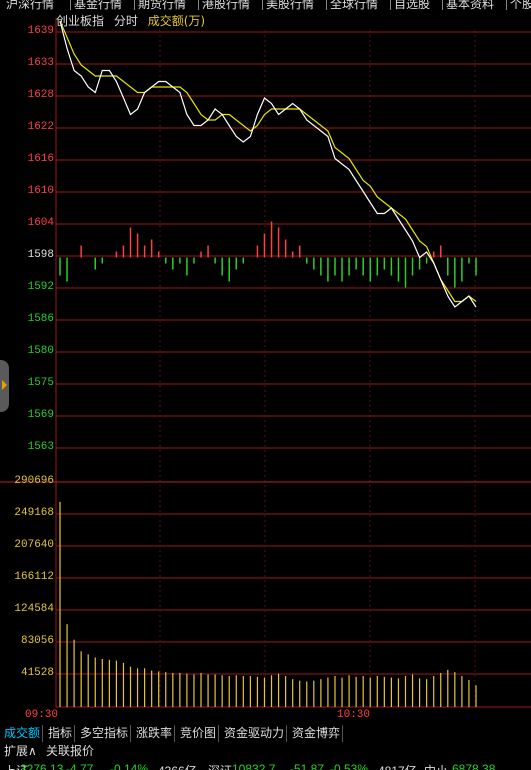 Image resolution: width=531 pixels, height=770 pixels. Describe the element at coordinates (40, 319) in the screenshot. I see `price-axis-label: 1586` at that location.